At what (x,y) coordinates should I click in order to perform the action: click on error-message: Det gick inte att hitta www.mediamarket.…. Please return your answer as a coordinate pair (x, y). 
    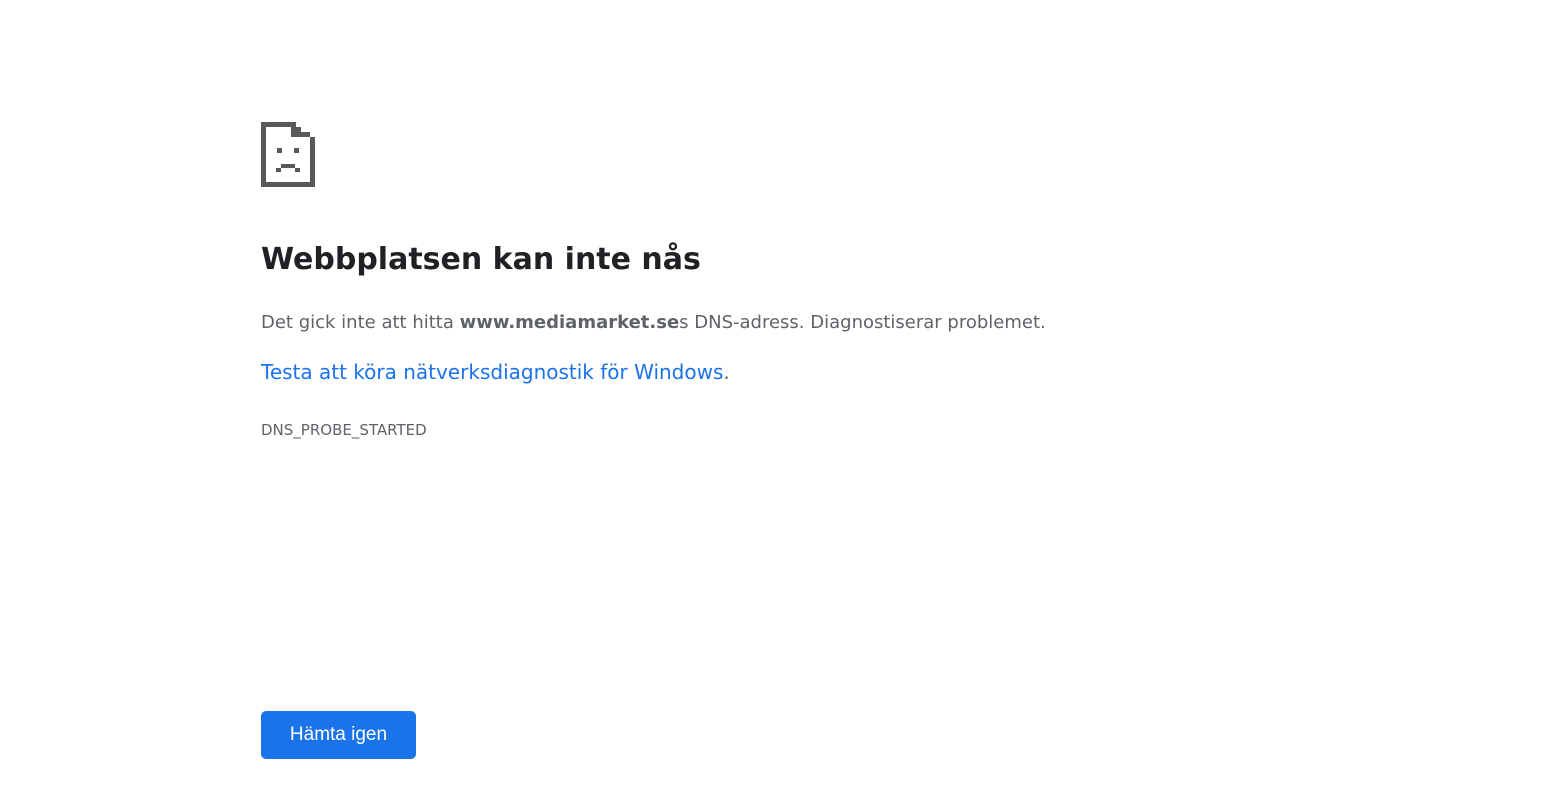
    Looking at the image, I should click on (653, 322).